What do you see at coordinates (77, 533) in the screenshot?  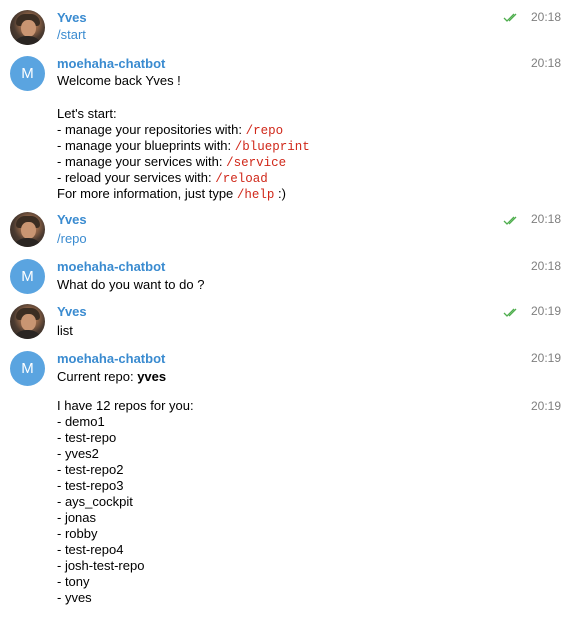 I see `repo-list-item: - robby` at bounding box center [77, 533].